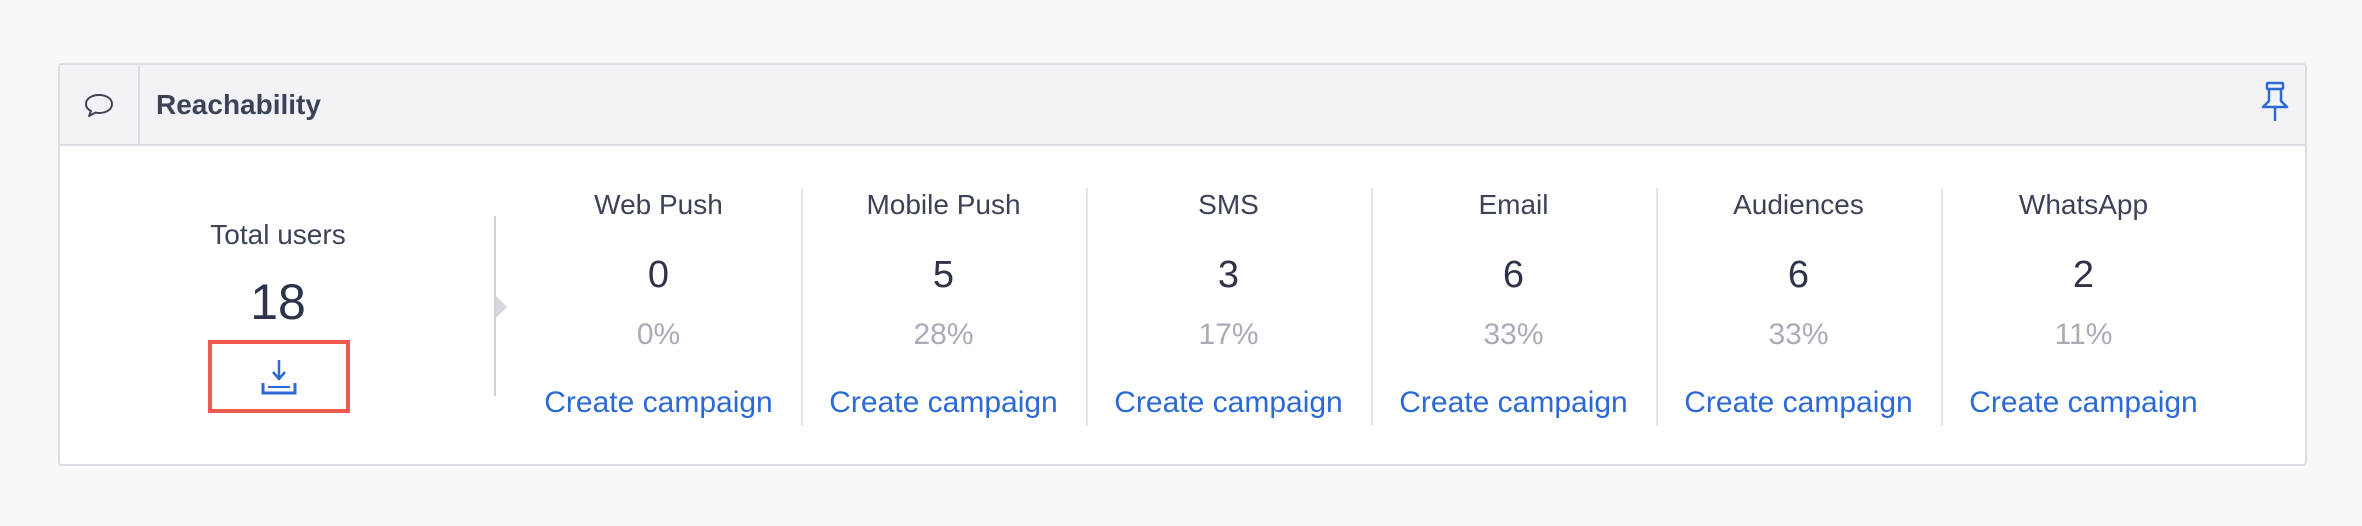  What do you see at coordinates (278, 234) in the screenshot?
I see `total-users-label: Total users` at bounding box center [278, 234].